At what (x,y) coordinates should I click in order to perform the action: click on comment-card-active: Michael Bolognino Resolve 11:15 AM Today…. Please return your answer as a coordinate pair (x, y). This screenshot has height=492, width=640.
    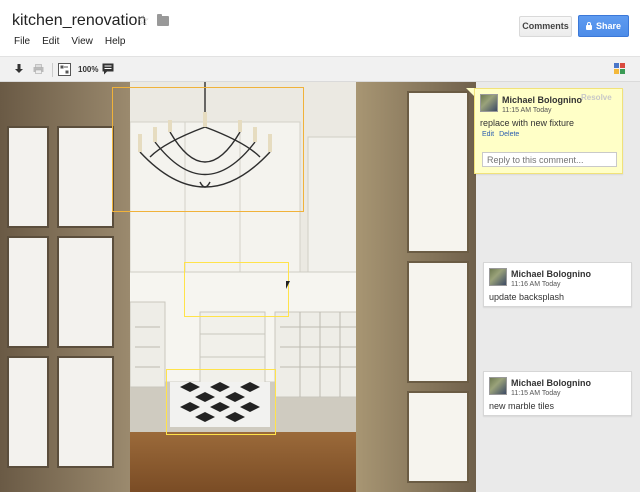
    Looking at the image, I should click on (548, 131).